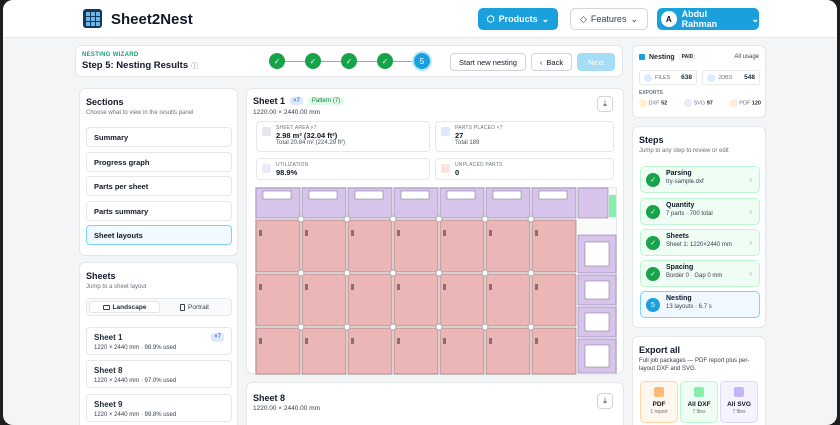  What do you see at coordinates (654, 103) in the screenshot?
I see `dxf-label: DXF` at bounding box center [654, 103].